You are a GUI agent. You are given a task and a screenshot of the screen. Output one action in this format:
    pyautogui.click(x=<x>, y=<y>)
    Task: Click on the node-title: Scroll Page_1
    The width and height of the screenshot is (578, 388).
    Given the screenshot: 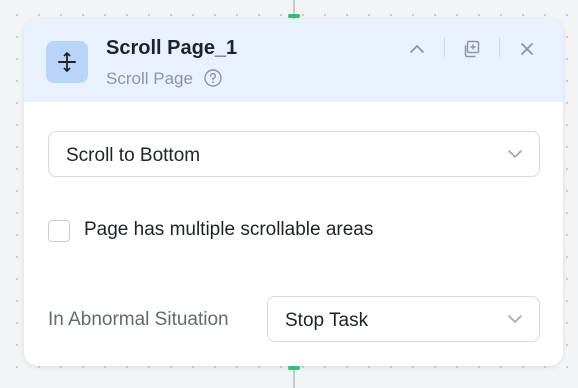 What is the action you would take?
    pyautogui.click(x=172, y=48)
    